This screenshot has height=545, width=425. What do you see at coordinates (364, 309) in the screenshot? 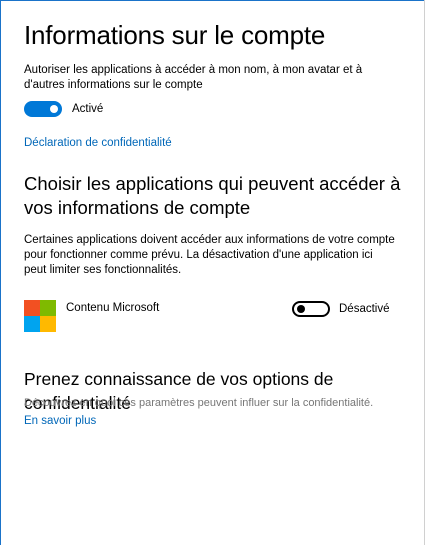
I see `contenu-microsoft-toggle-label: Désactivé` at bounding box center [364, 309].